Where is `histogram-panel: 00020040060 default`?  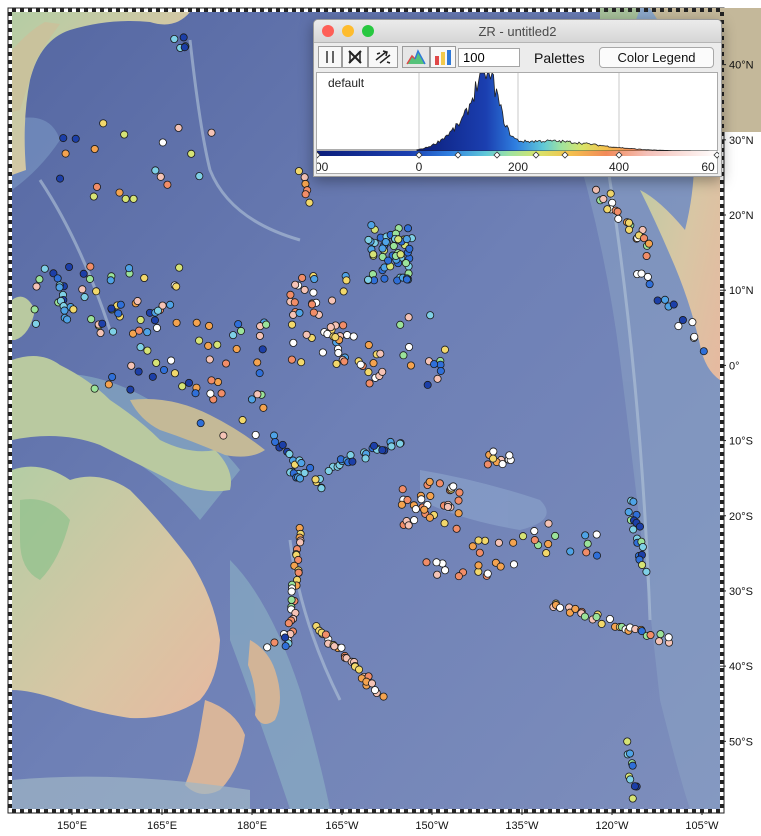
histogram-panel: 00020040060 default is located at coordinates (517, 123).